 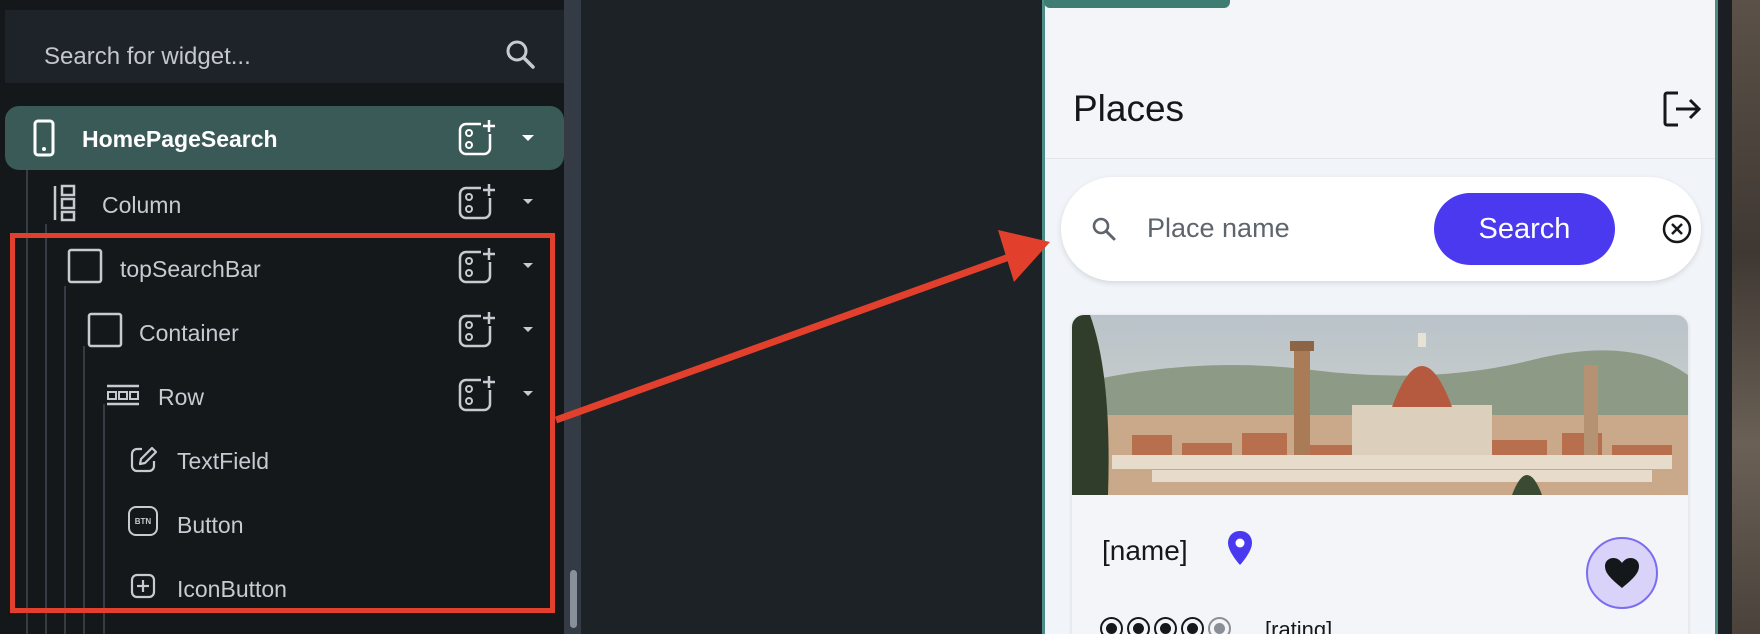 I want to click on clear-icon, so click(x=1677, y=229).